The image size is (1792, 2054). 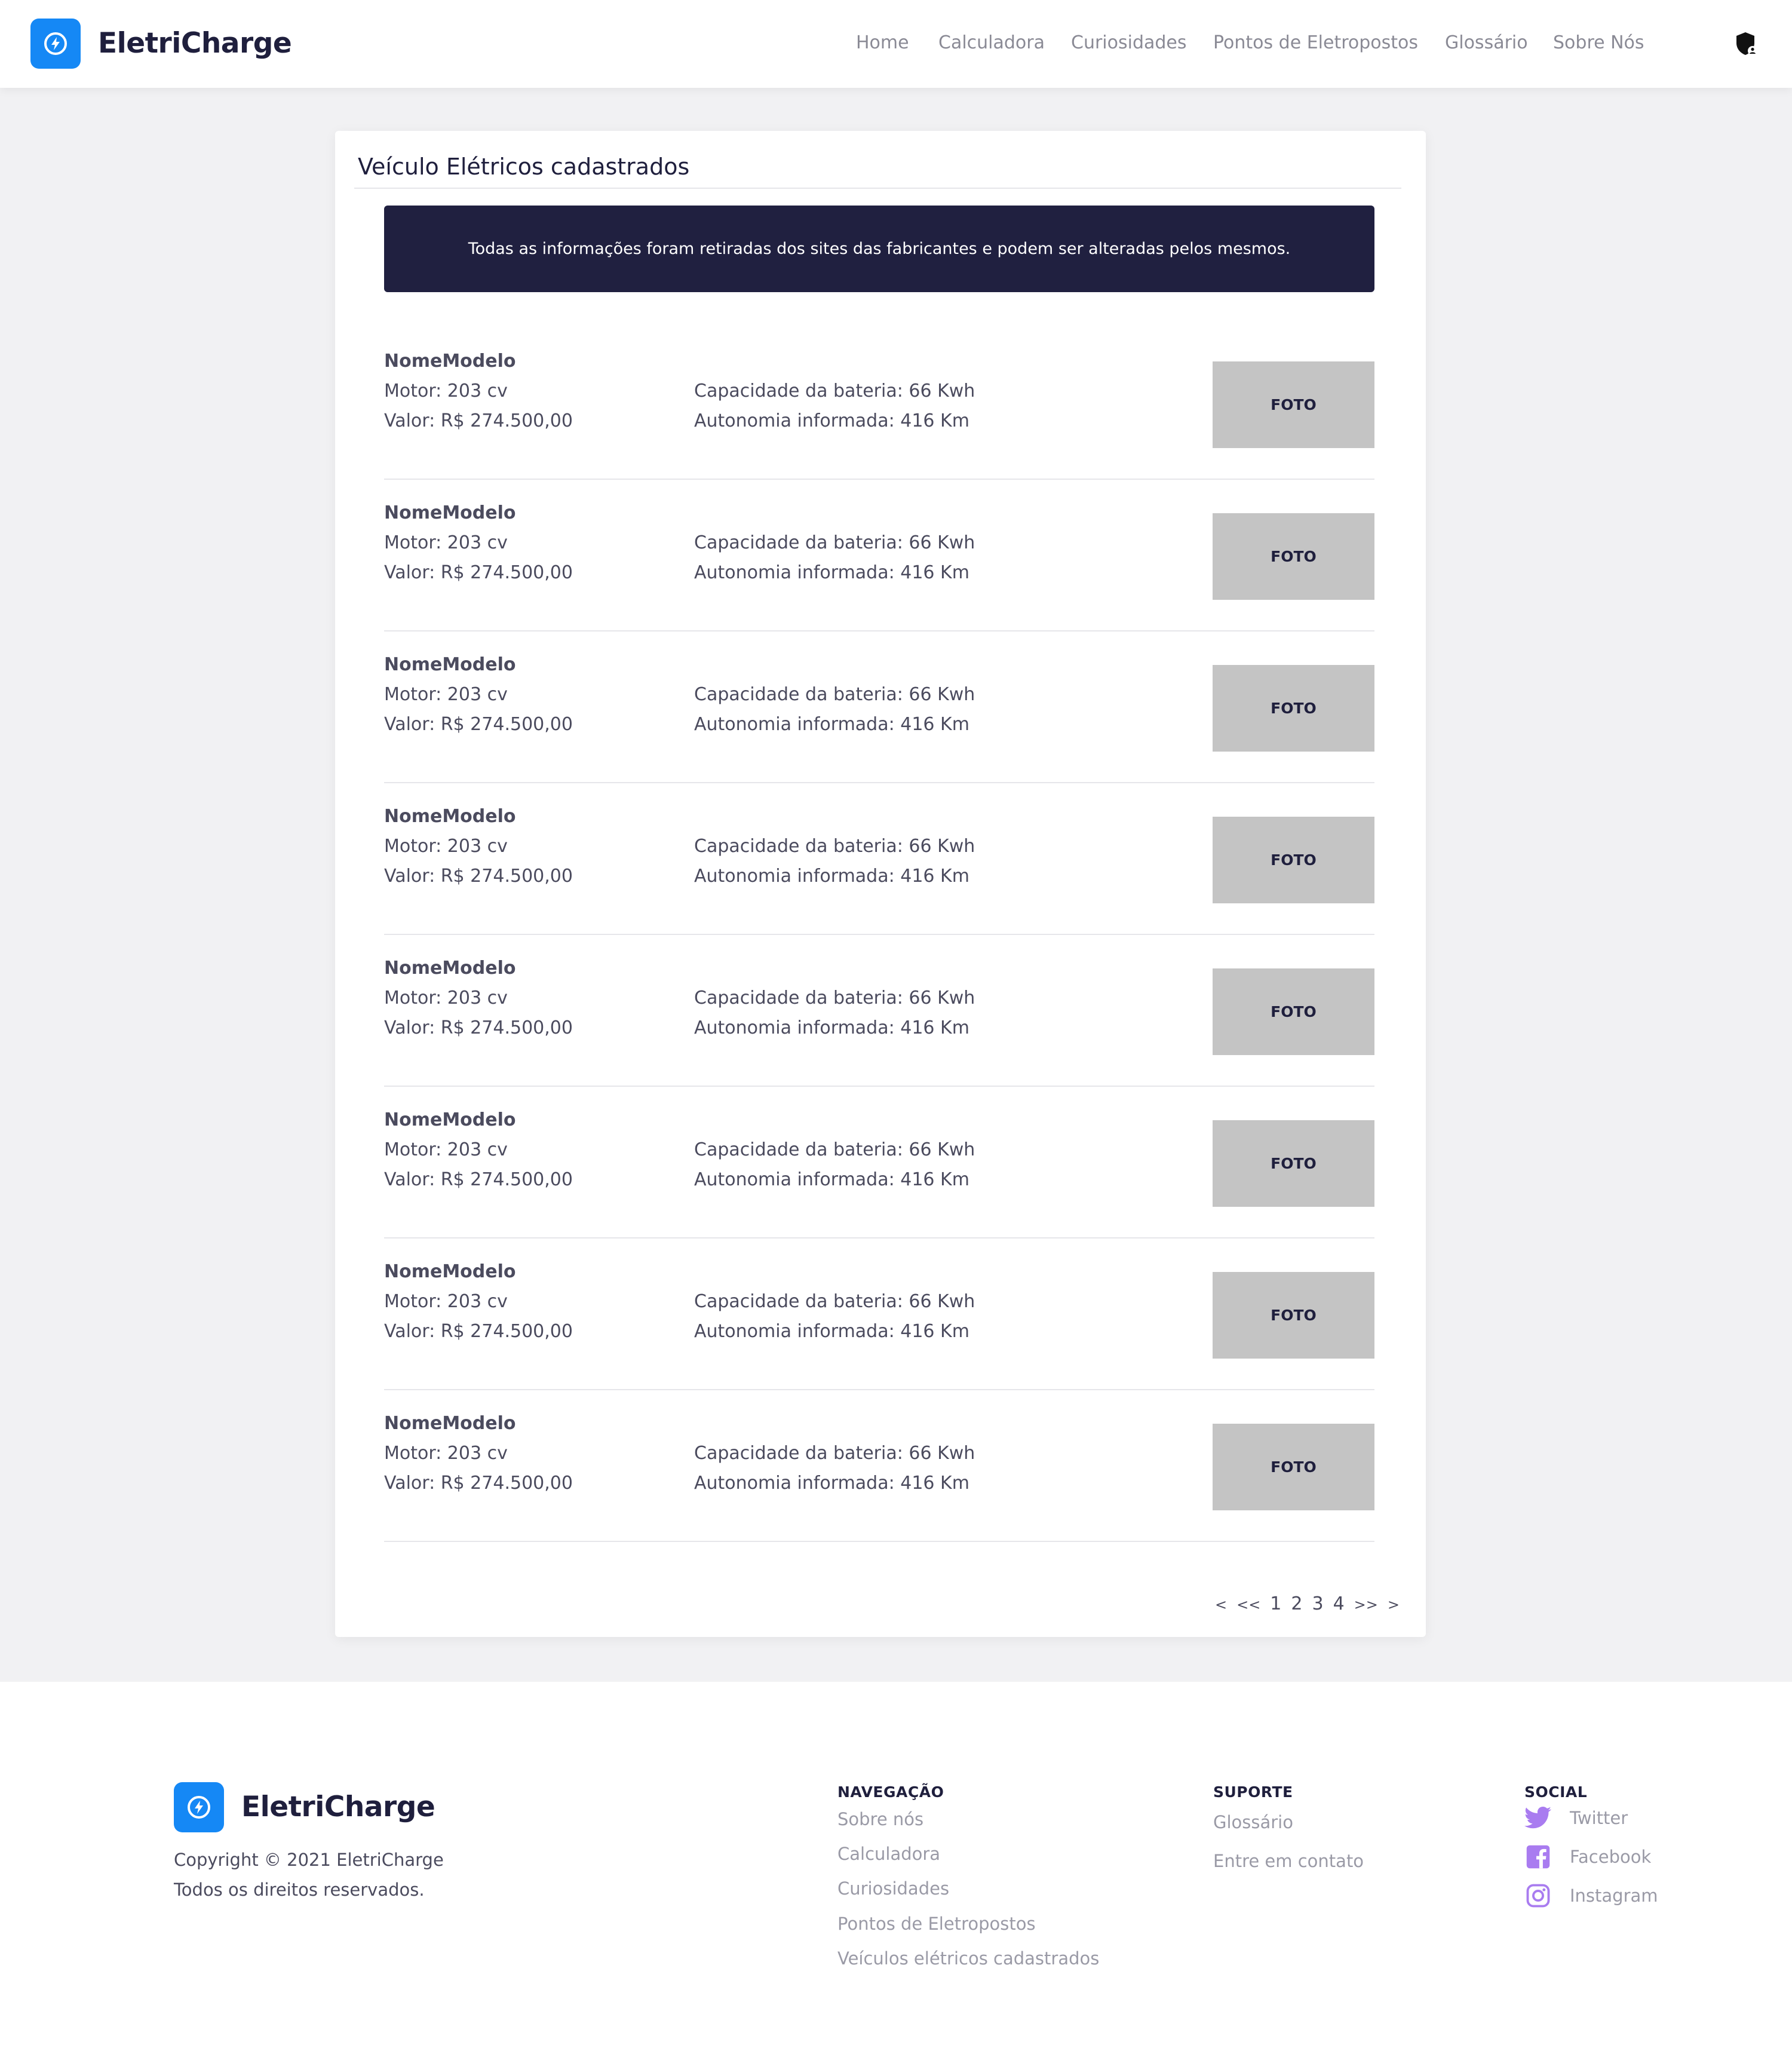 What do you see at coordinates (1611, 1857) in the screenshot?
I see `social-facebook-label: Facebook` at bounding box center [1611, 1857].